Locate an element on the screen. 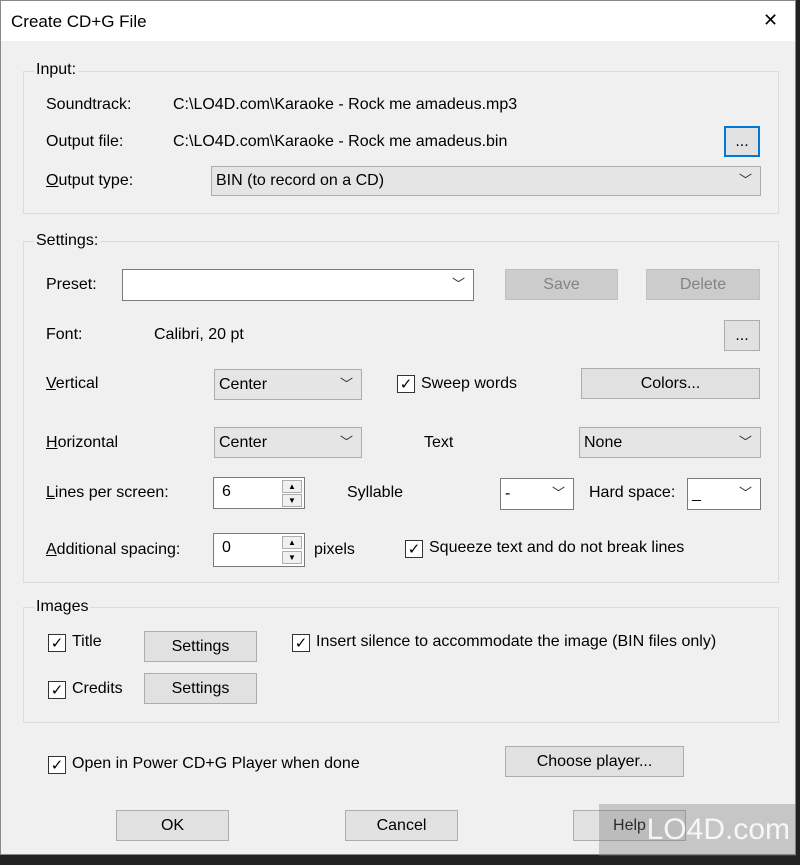 The width and height of the screenshot is (800, 865). font-value: Calibri, 20 pt is located at coordinates (199, 334).